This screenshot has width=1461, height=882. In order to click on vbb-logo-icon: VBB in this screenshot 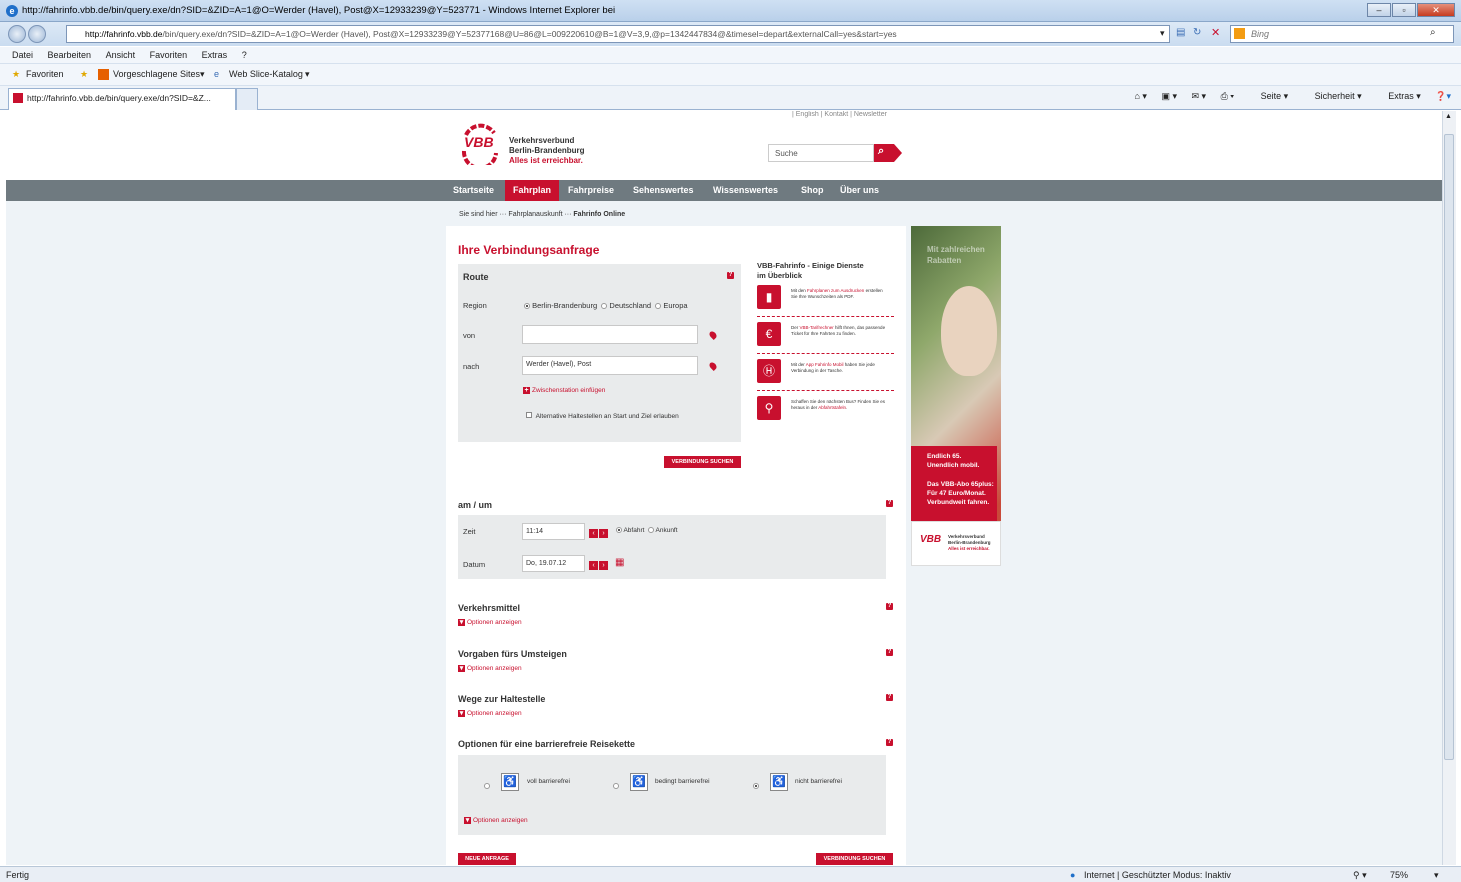, I will do `click(480, 143)`.